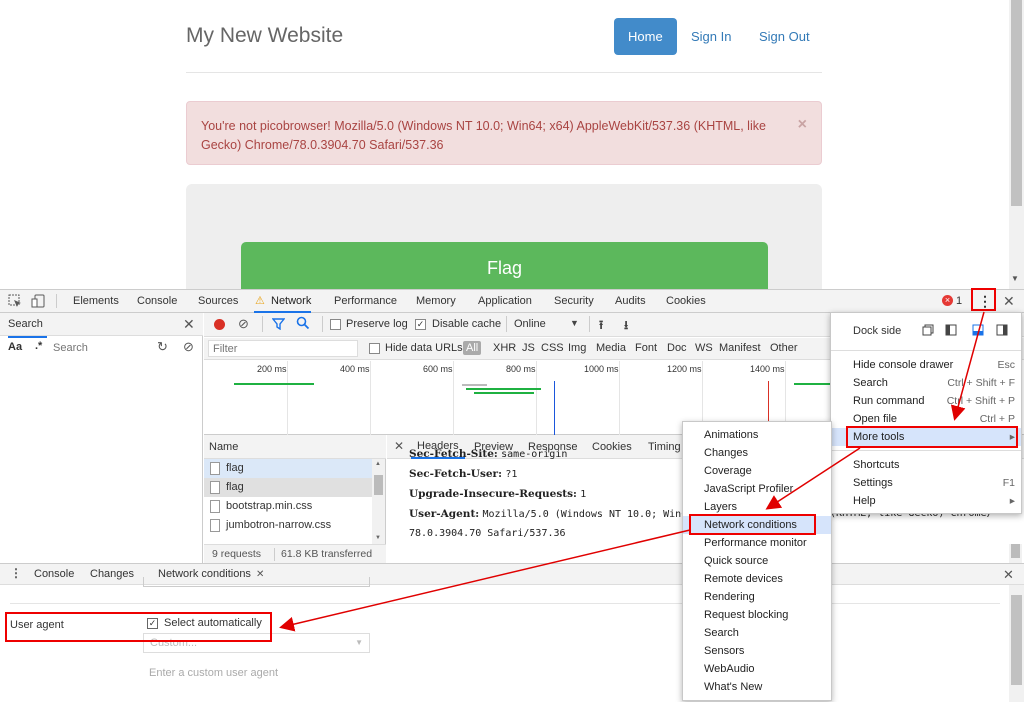  What do you see at coordinates (967, 366) in the screenshot?
I see `arrow-menu-to-more-tools` at bounding box center [967, 366].